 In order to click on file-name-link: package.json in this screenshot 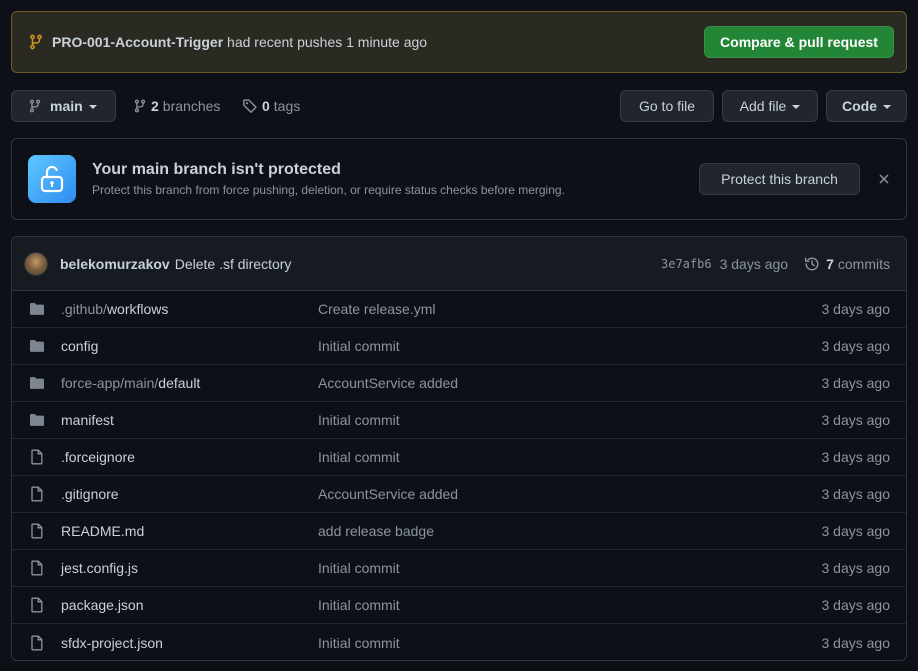, I will do `click(189, 605)`.